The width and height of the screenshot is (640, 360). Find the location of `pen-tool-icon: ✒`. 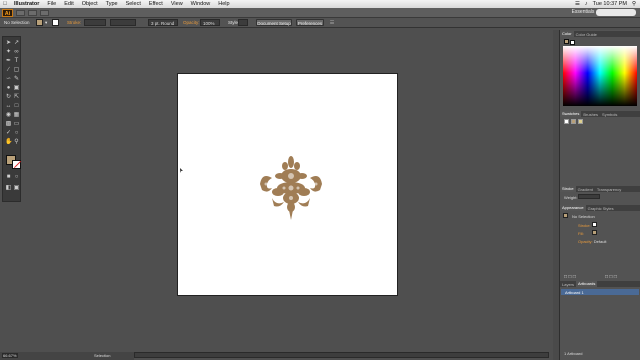

pen-tool-icon: ✒ is located at coordinates (8, 61).